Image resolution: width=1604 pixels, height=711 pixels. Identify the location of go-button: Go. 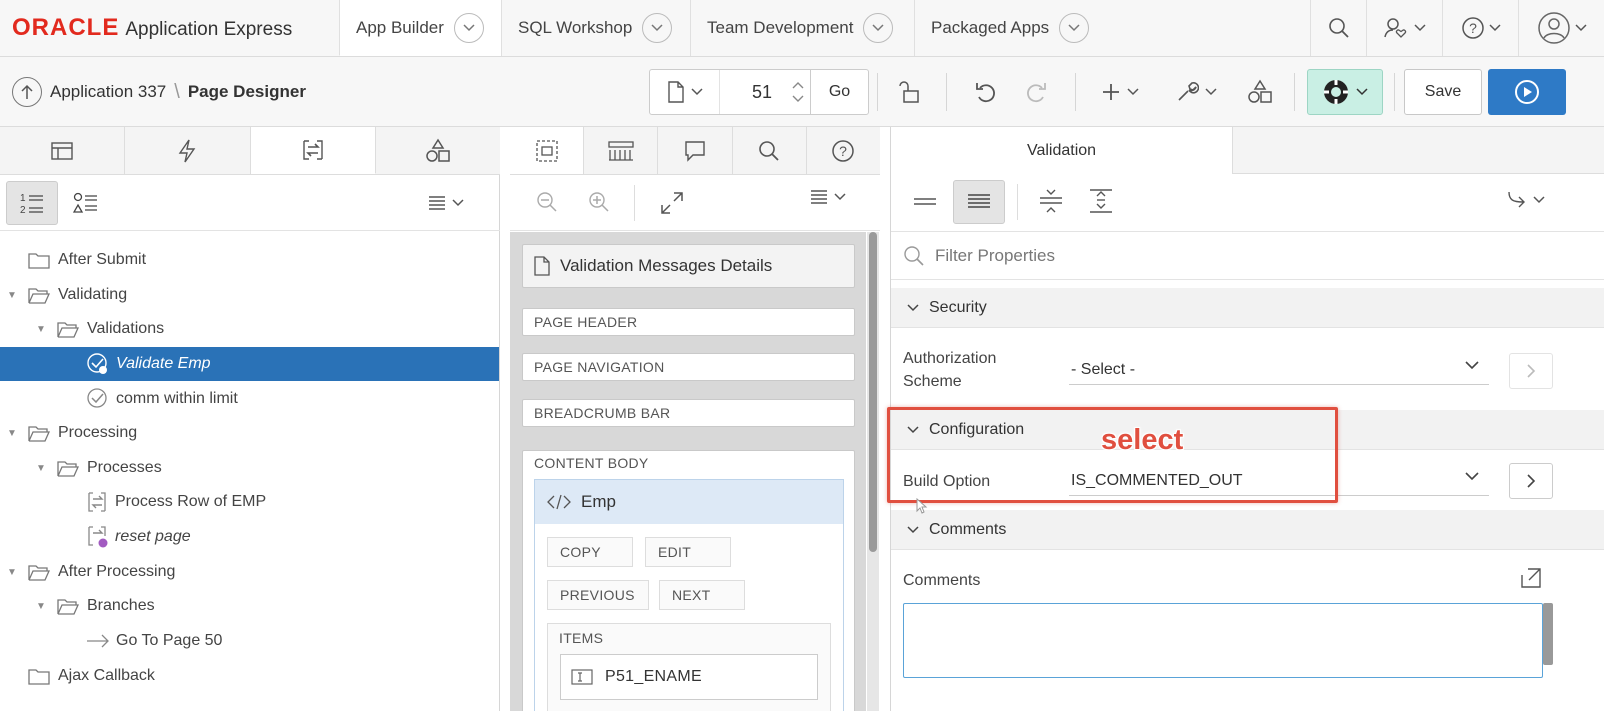
(839, 92).